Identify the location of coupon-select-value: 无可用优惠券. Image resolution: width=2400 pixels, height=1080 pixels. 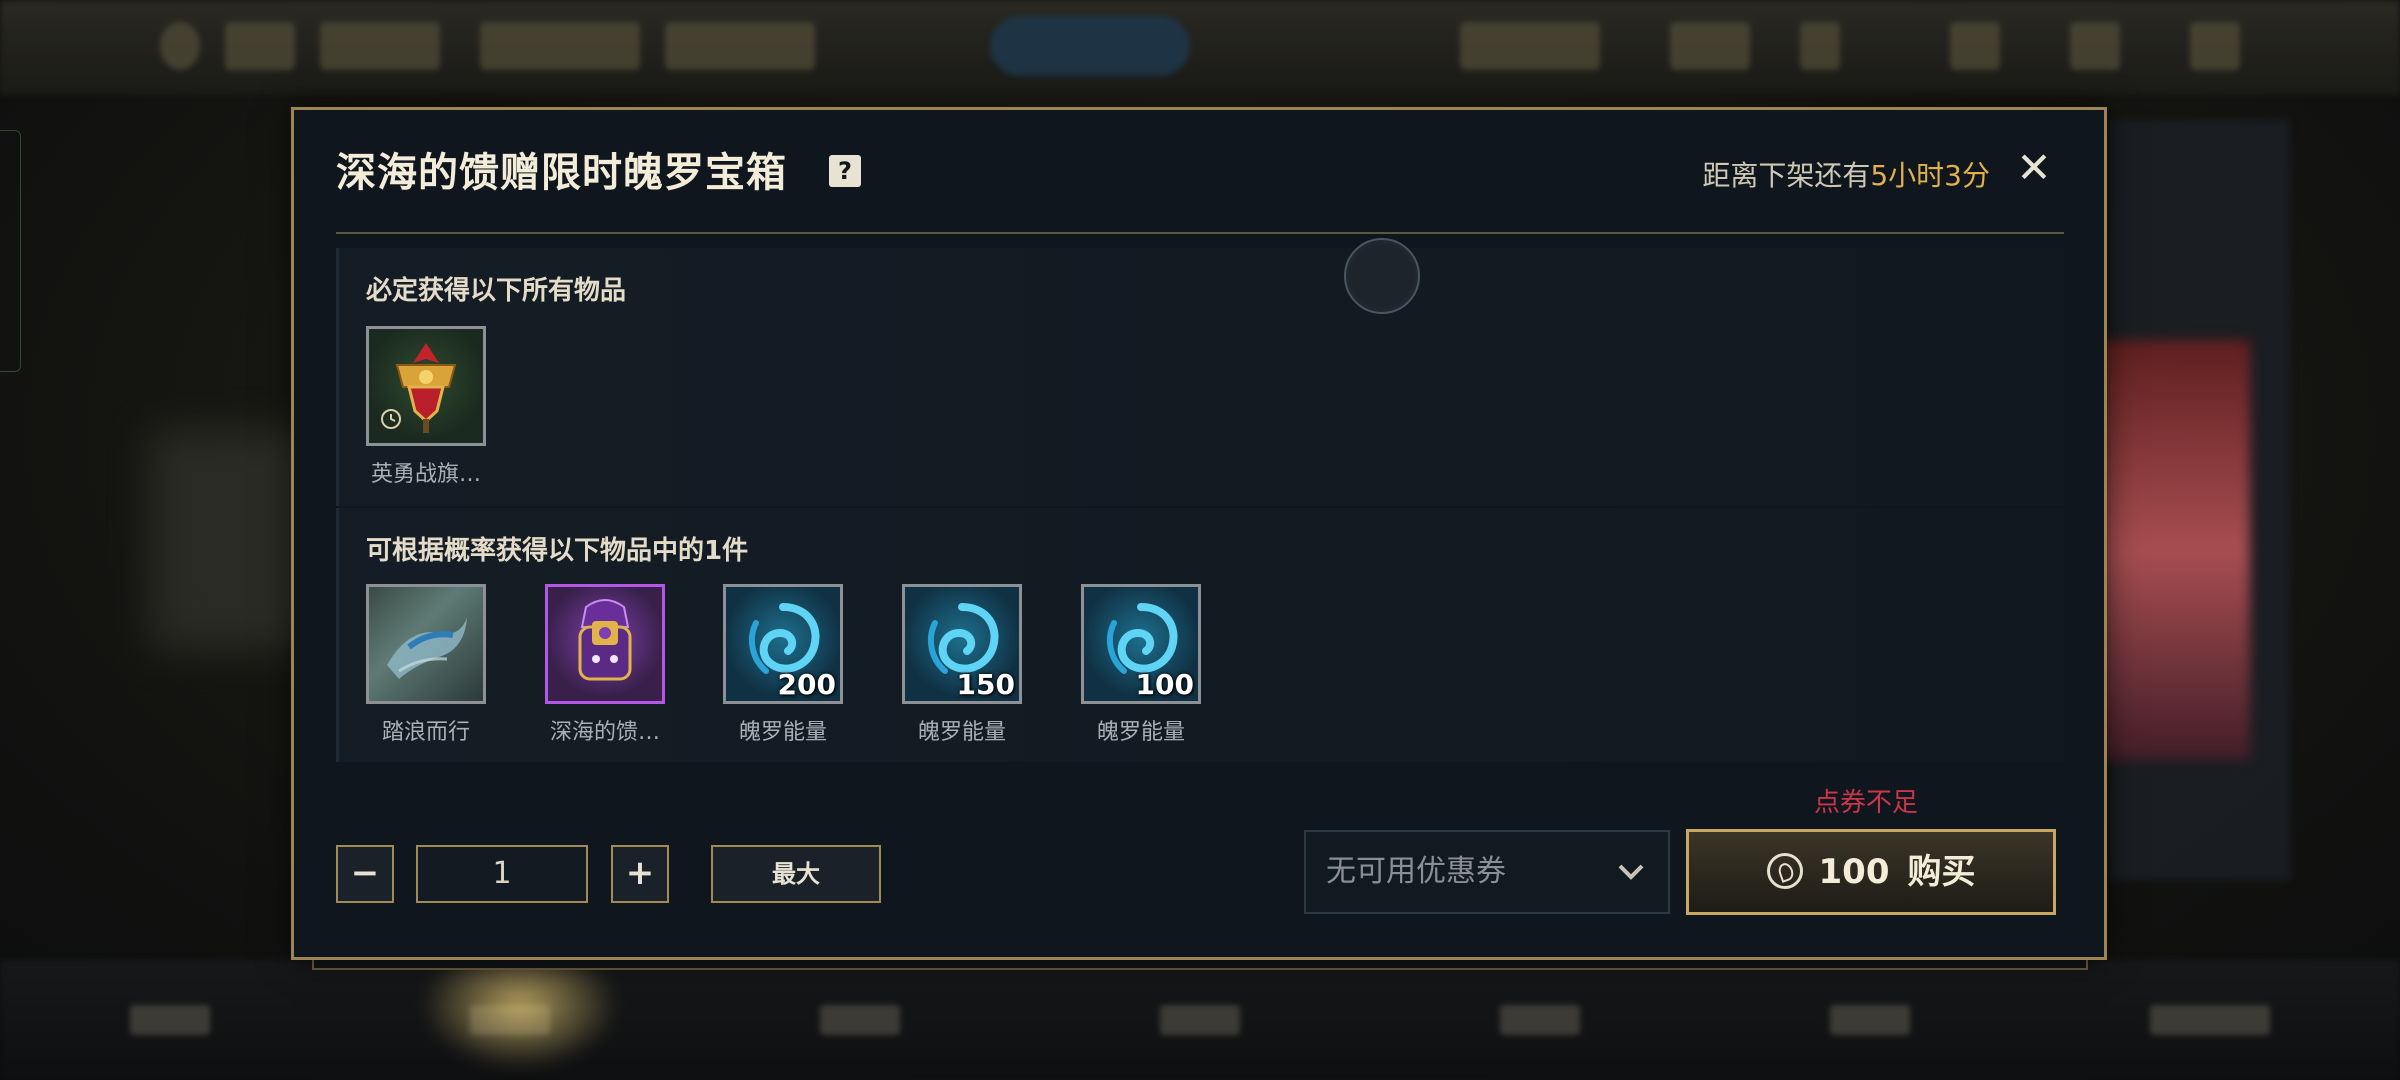
(1416, 871).